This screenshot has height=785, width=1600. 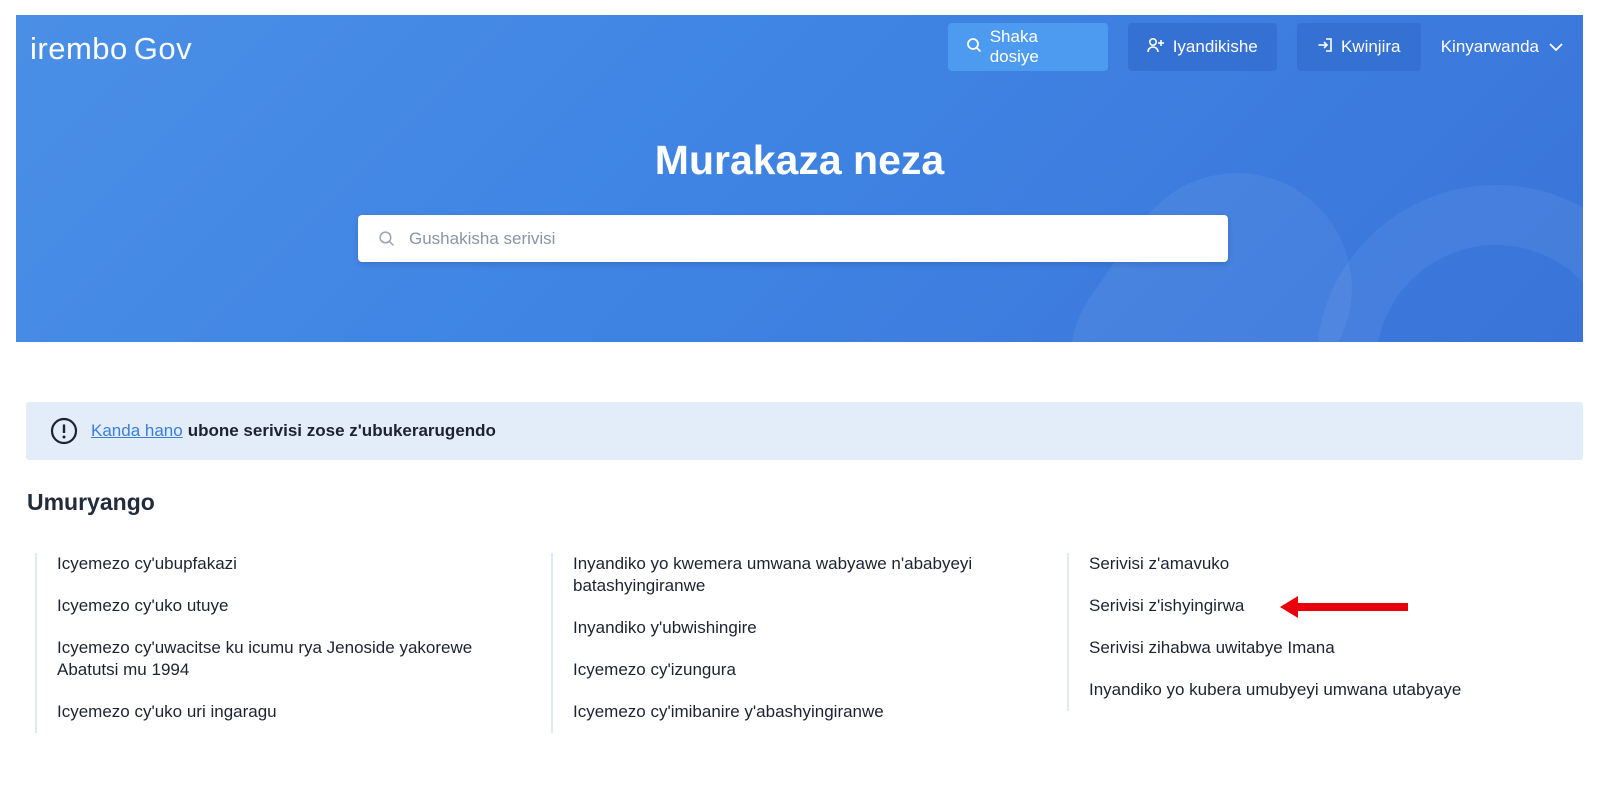 What do you see at coordinates (1155, 47) in the screenshot?
I see `add-user-icon` at bounding box center [1155, 47].